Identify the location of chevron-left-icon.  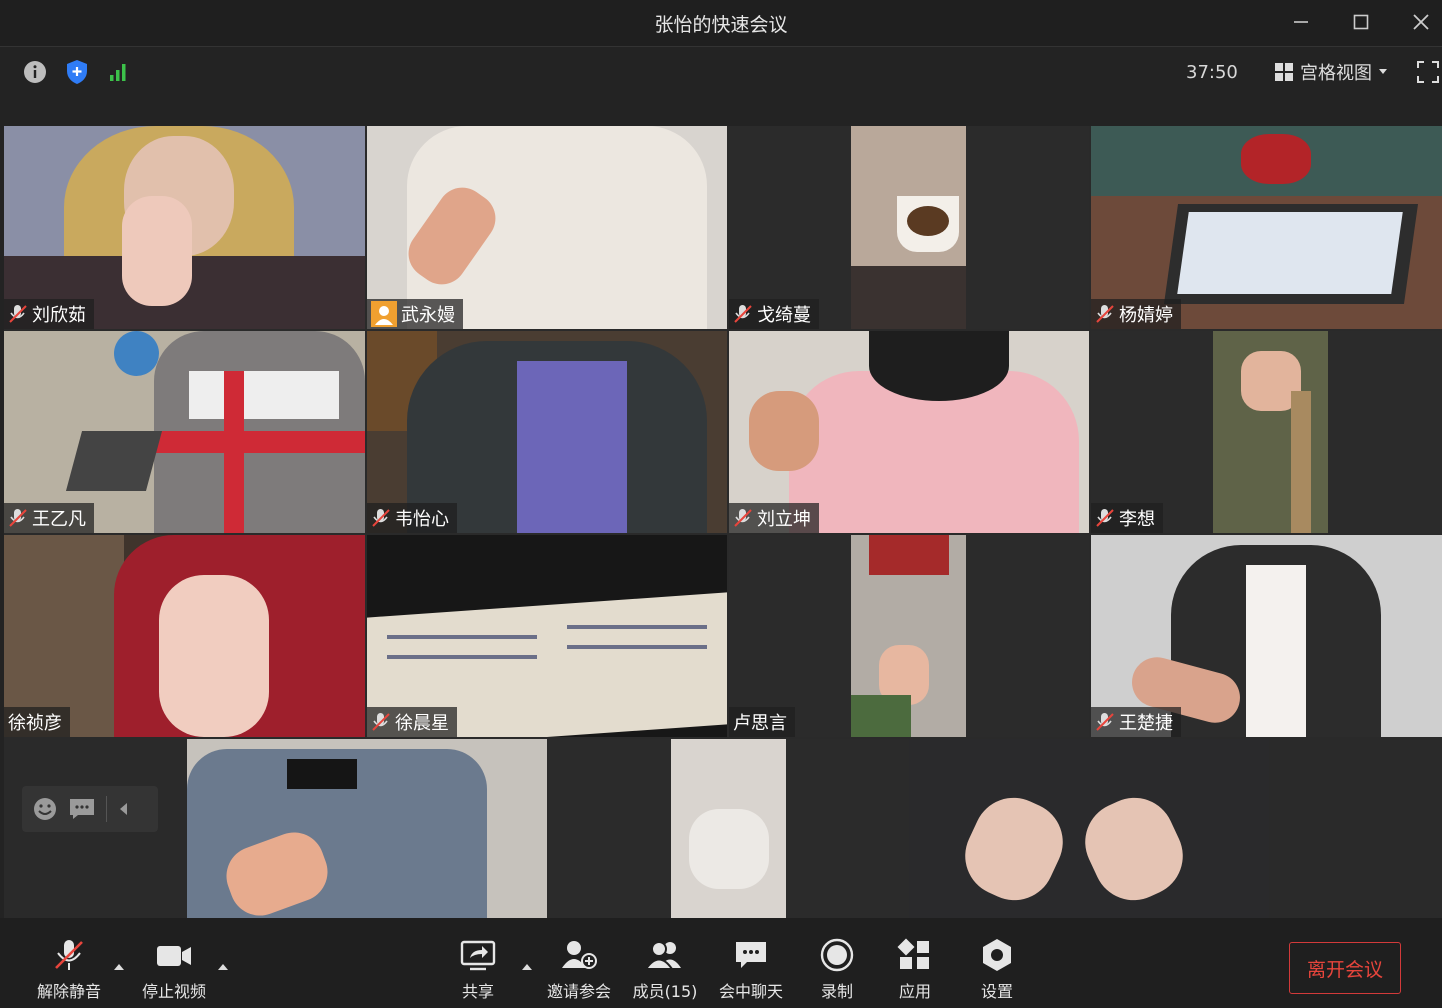
(124, 809).